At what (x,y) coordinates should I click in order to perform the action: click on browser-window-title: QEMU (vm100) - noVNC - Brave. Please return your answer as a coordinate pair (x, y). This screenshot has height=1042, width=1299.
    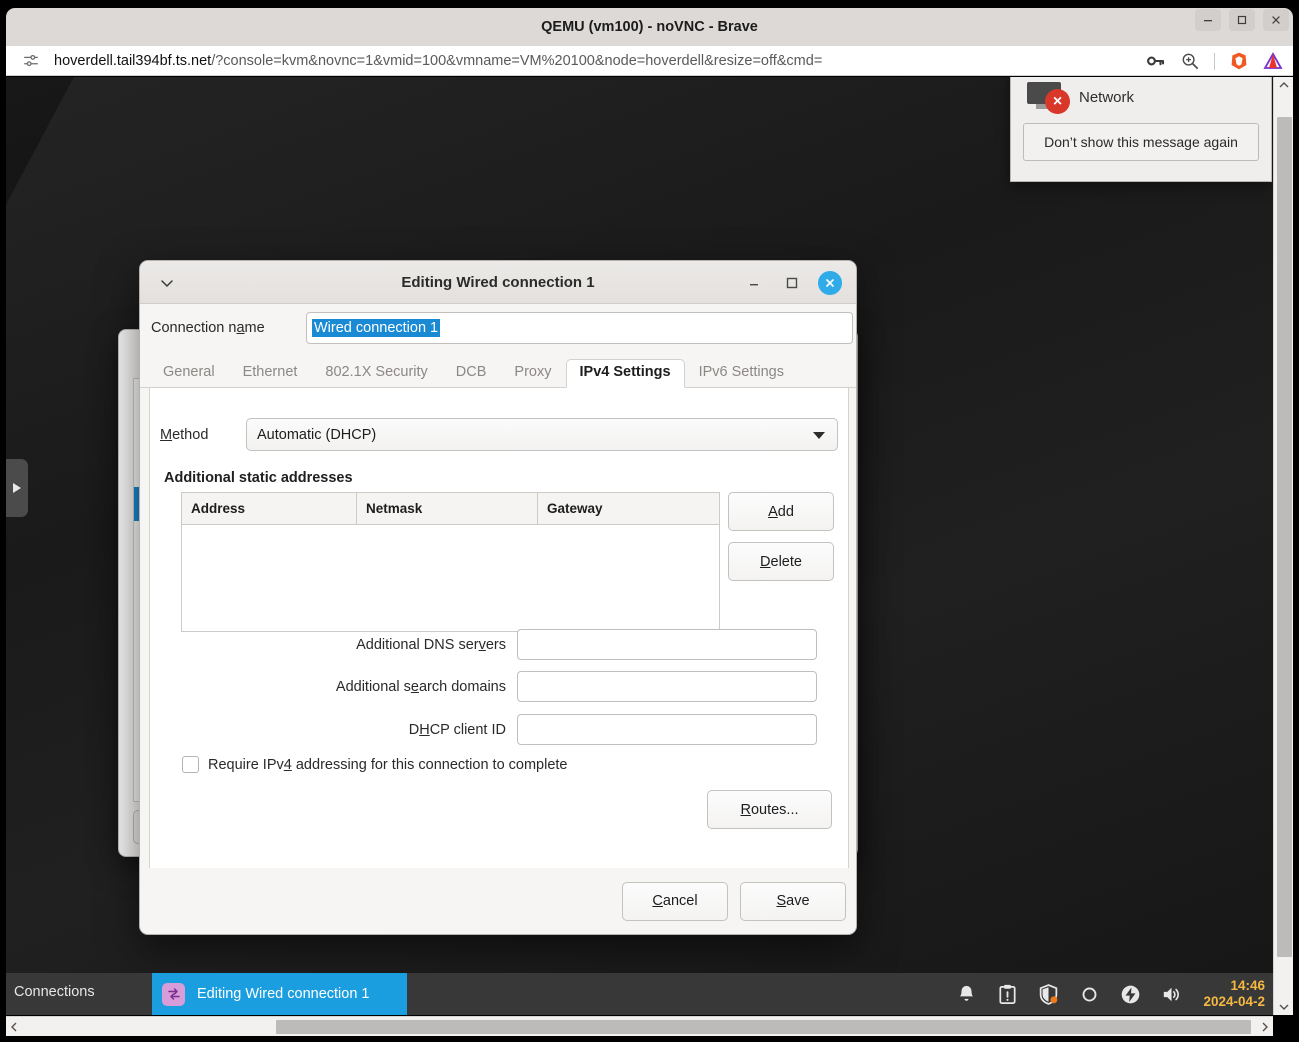
    Looking at the image, I should click on (649, 27).